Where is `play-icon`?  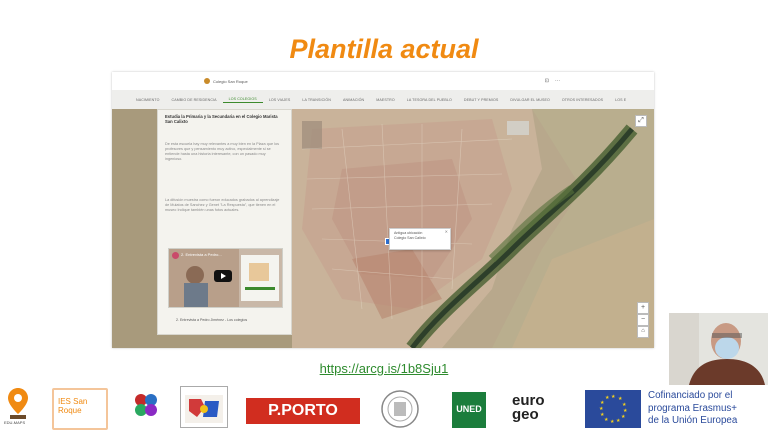
play-icon is located at coordinates (223, 276).